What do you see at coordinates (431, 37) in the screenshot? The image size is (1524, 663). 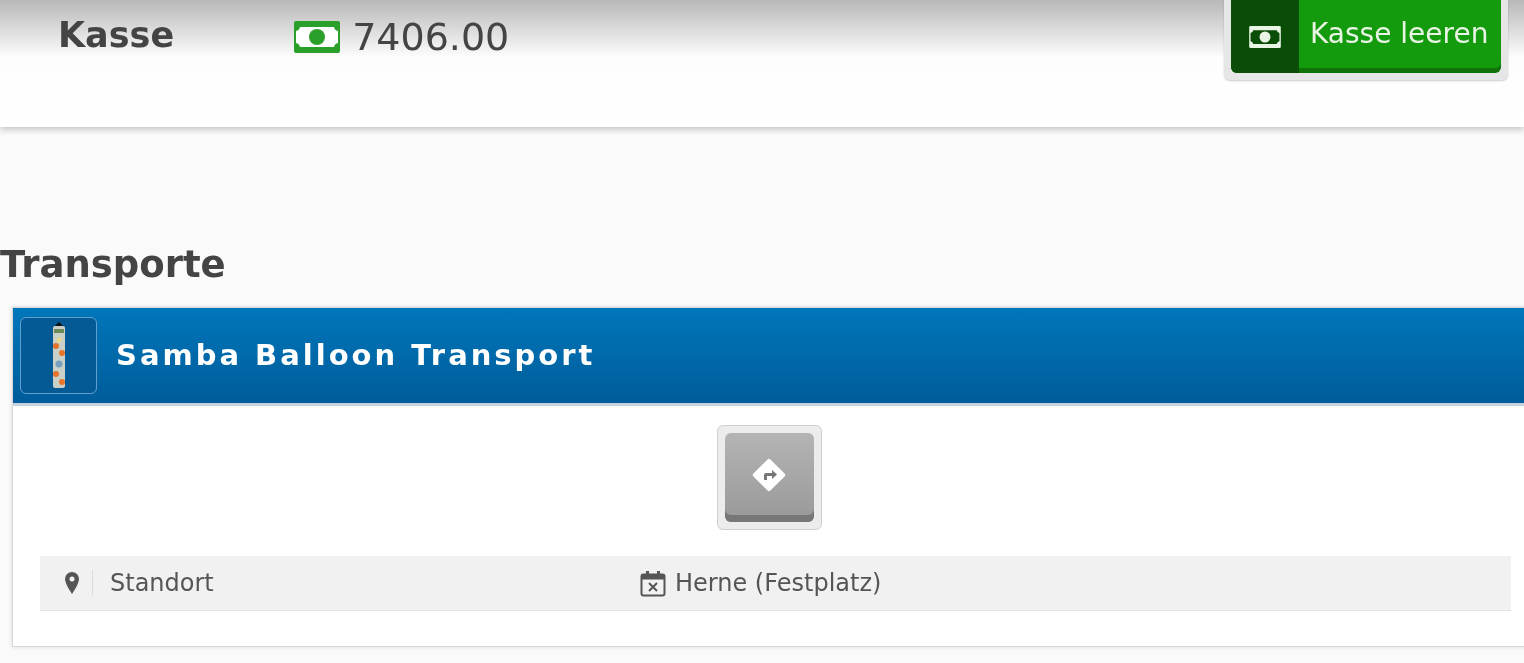 I see `balance-amount: 7406.00` at bounding box center [431, 37].